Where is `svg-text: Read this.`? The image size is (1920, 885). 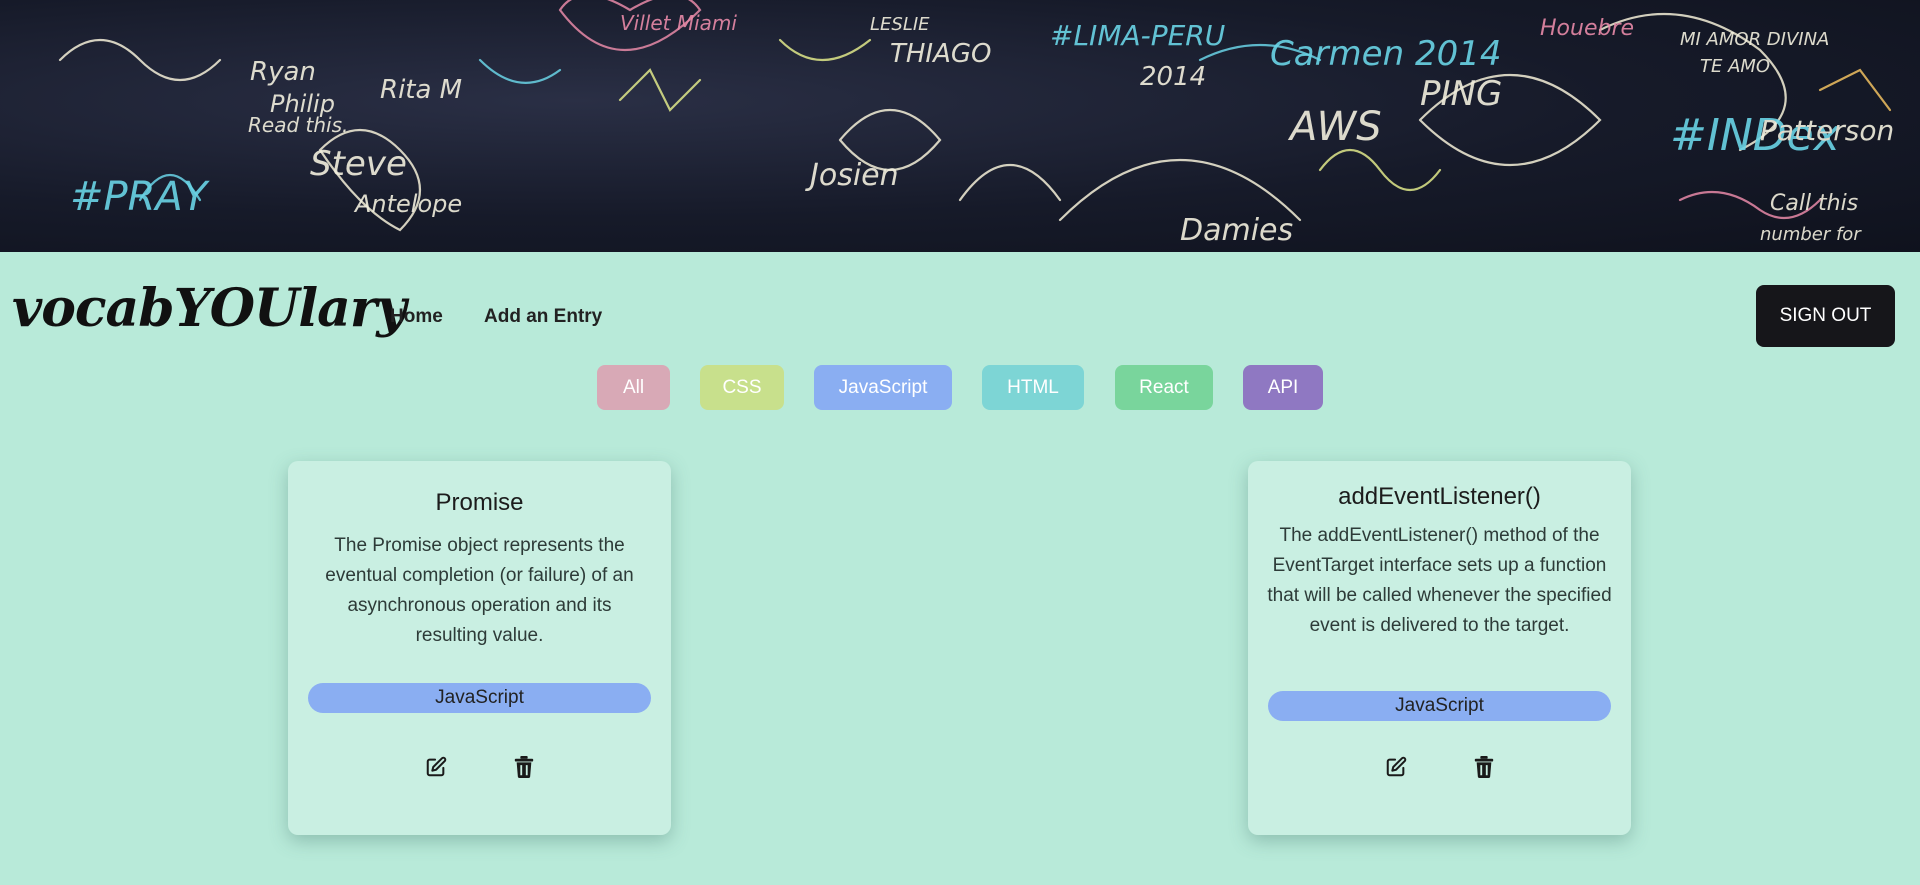
svg-text: Read this. is located at coordinates (298, 125).